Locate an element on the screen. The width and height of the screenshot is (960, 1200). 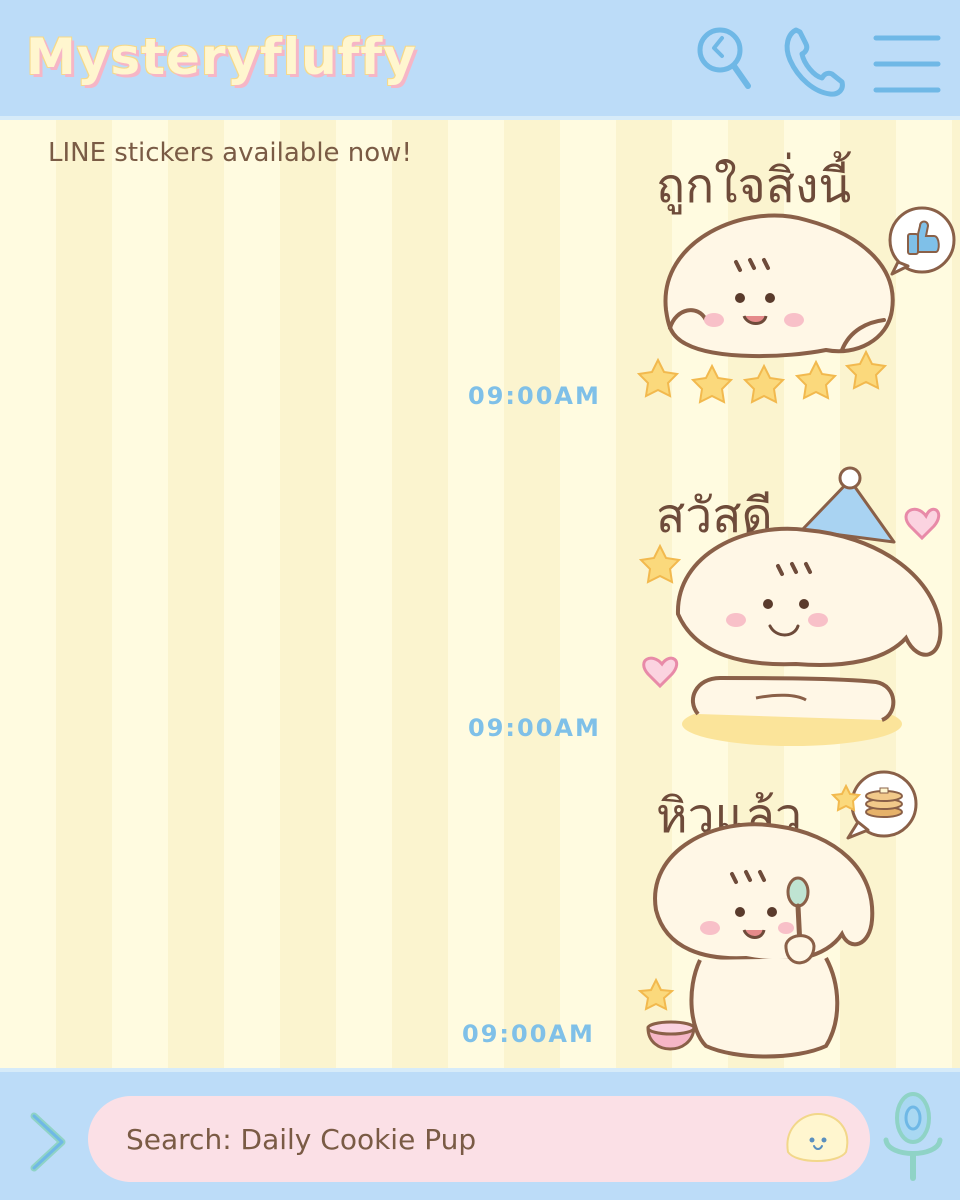
app-header: Mysteryfluffy is located at coordinates (480, 60).